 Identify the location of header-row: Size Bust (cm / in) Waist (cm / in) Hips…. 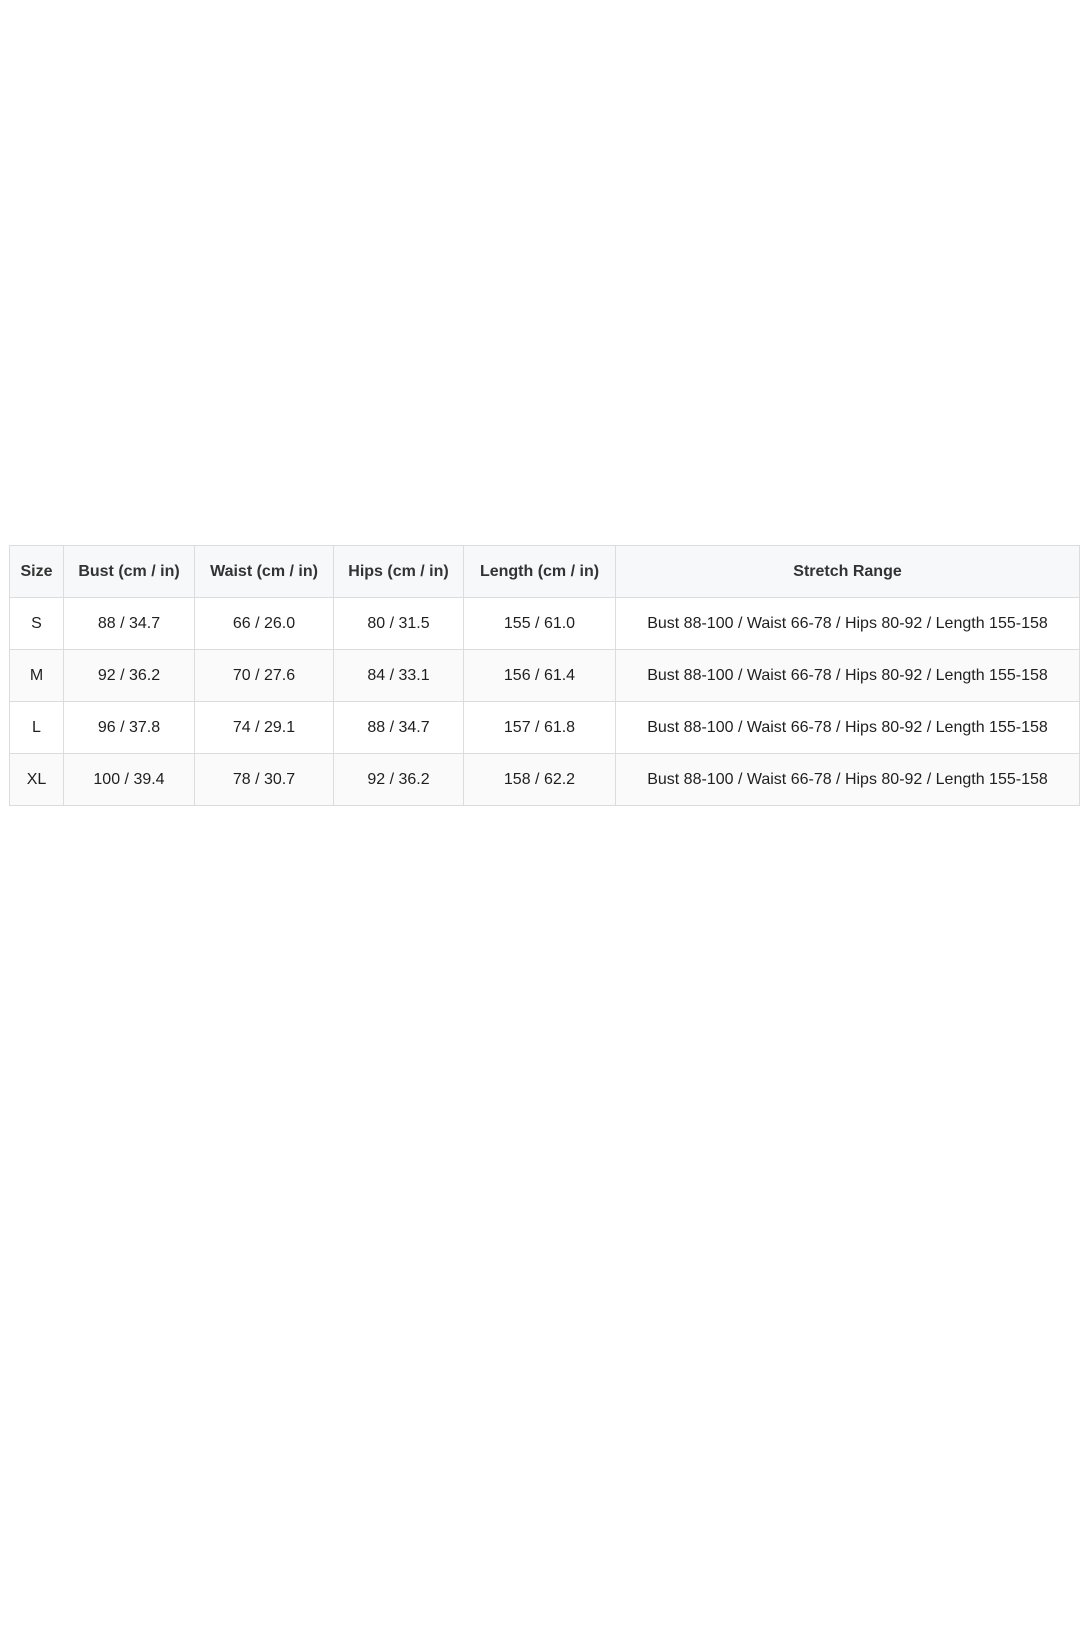
(544, 571).